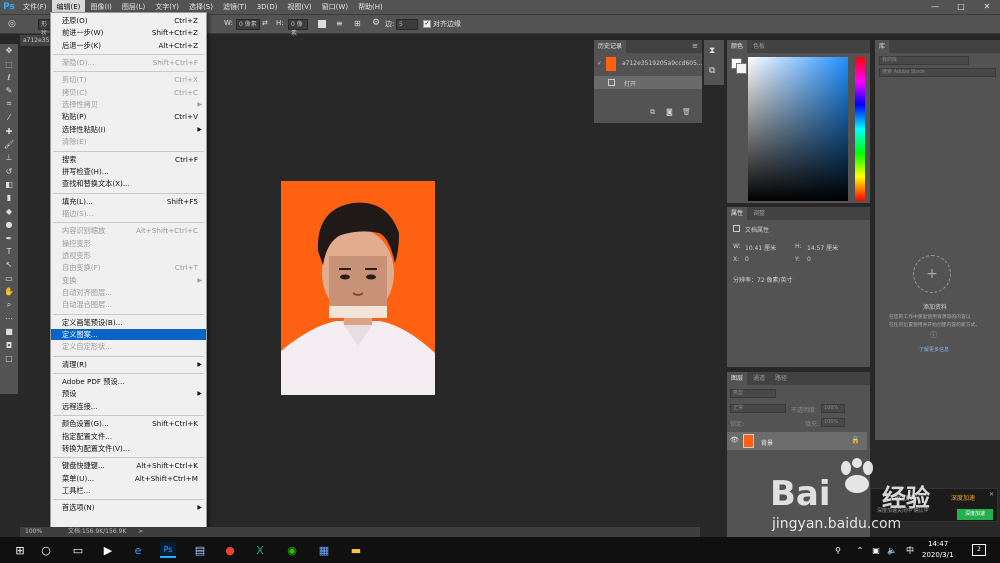 The image size is (1000, 563). Describe the element at coordinates (324, 550) in the screenshot. I see `notes-icon: ▦` at that location.